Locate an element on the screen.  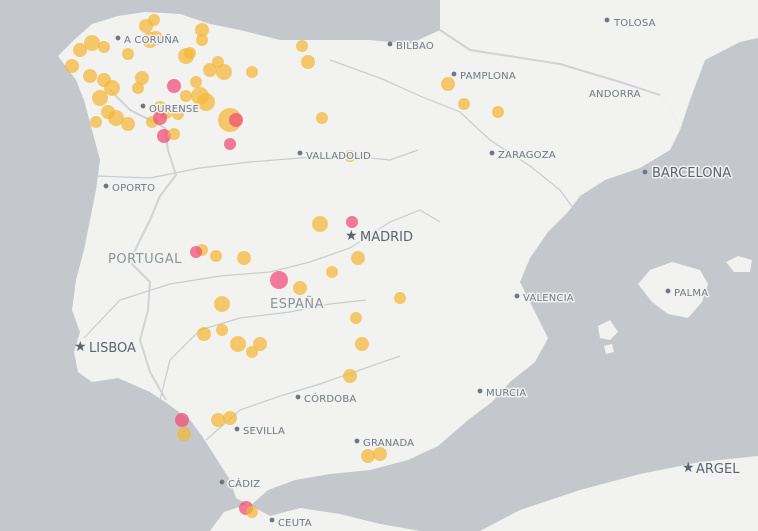
city-dot-ceuta is located at coordinates (272, 520).